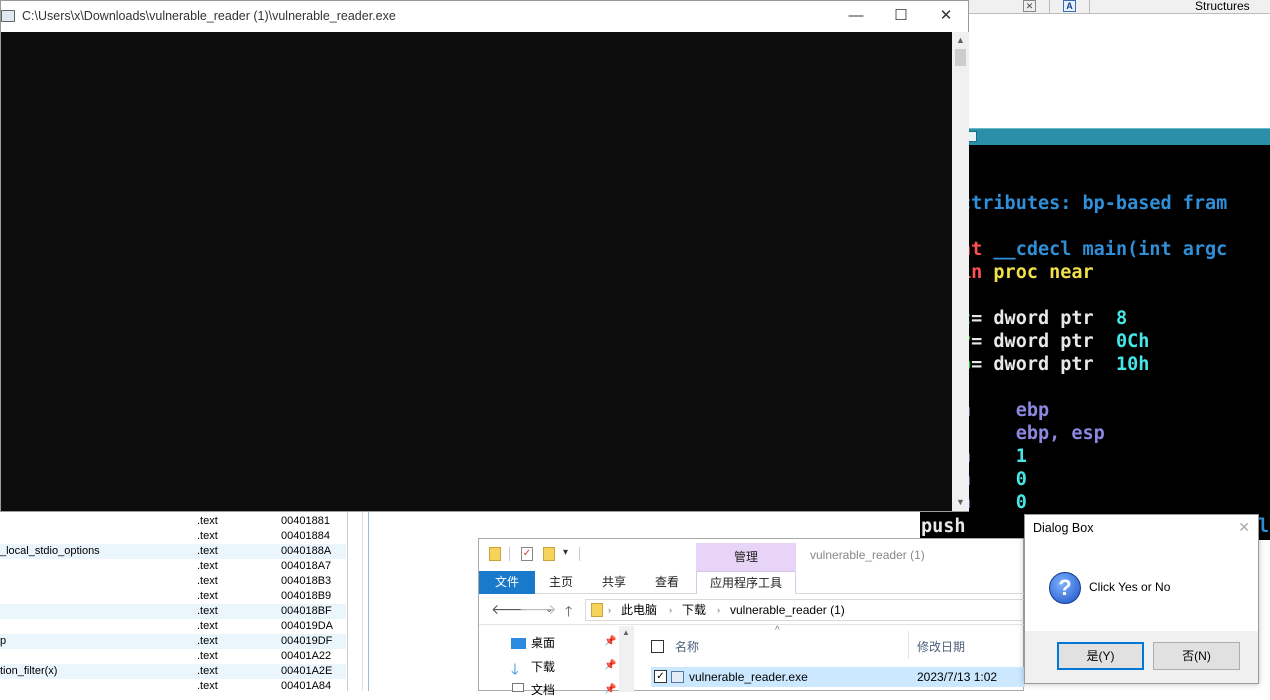 The width and height of the screenshot is (1270, 700). What do you see at coordinates (856, 16) in the screenshot?
I see `minimize-button: —` at bounding box center [856, 16].